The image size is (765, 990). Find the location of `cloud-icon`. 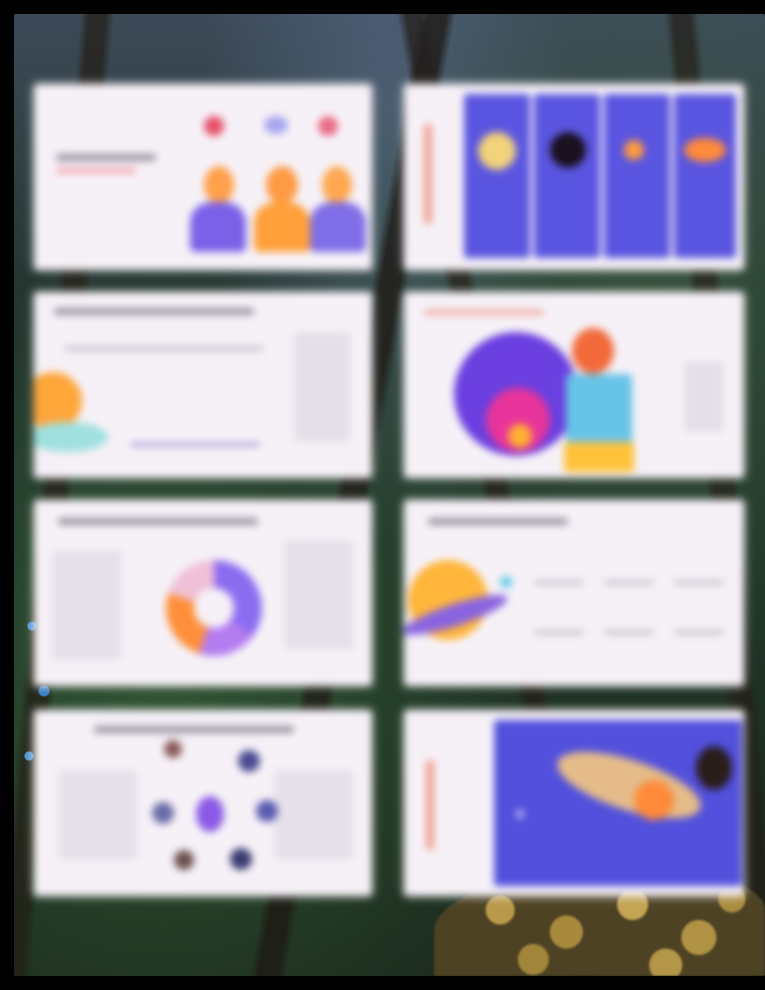

cloud-icon is located at coordinates (71, 437).